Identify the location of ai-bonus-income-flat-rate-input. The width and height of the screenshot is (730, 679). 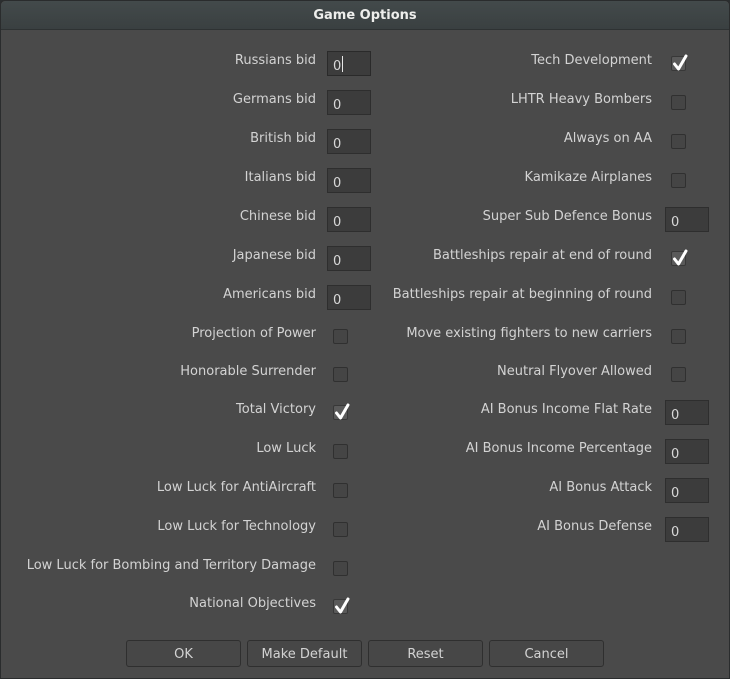
(687, 412).